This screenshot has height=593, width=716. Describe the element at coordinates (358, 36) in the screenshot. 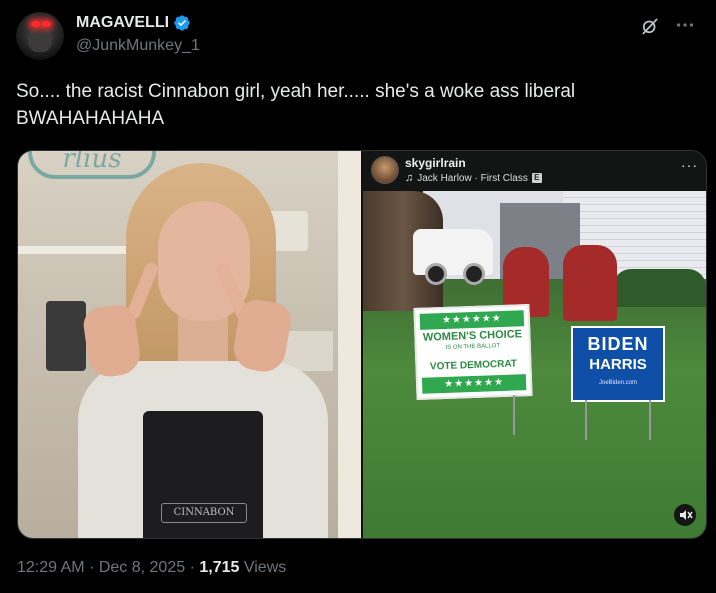

I see `tweet-header: MAGAVELLI @JunkMunkey_1` at that location.